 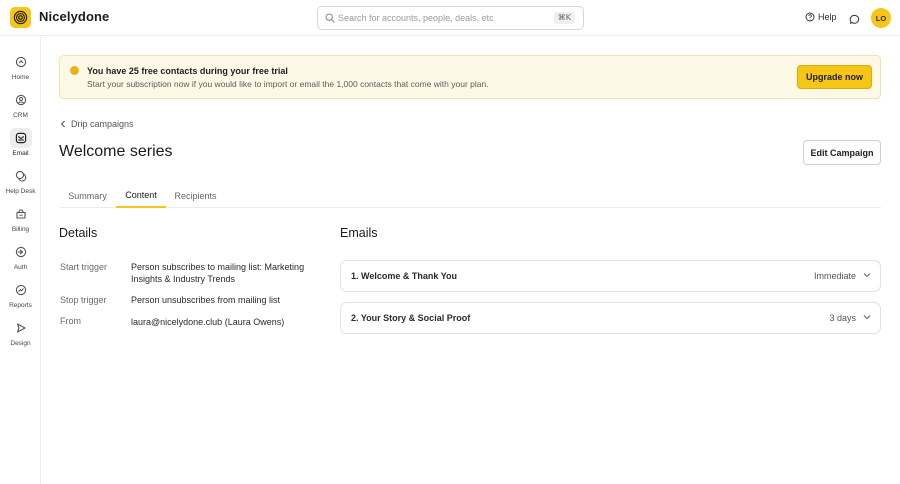 I want to click on email-item: 1. Welcome & Thank You Immediate, so click(x=610, y=276).